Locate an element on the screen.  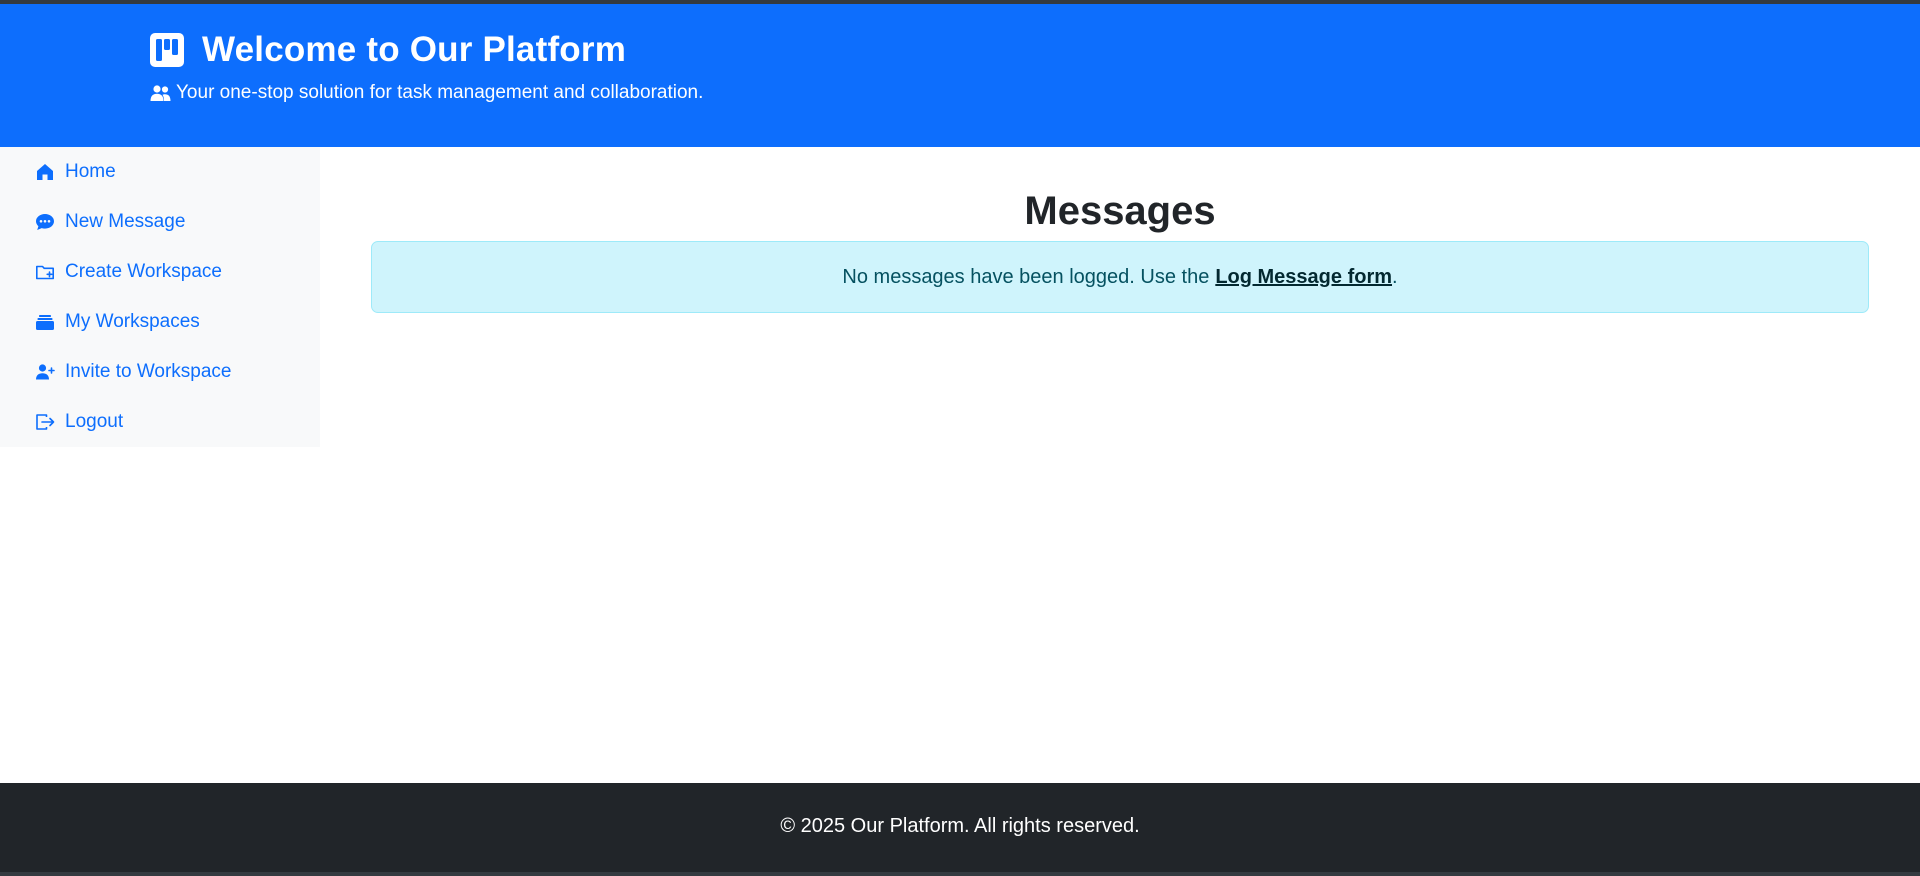
kanban-icon is located at coordinates (167, 50).